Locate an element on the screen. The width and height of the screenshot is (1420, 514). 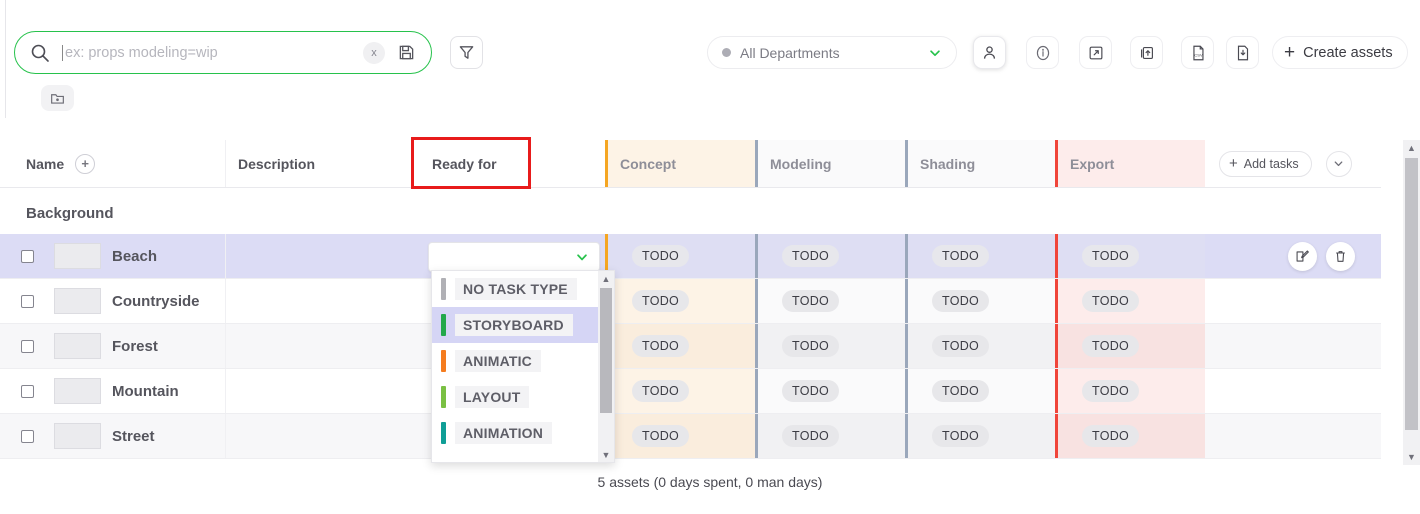
filter-icon is located at coordinates (466, 52).